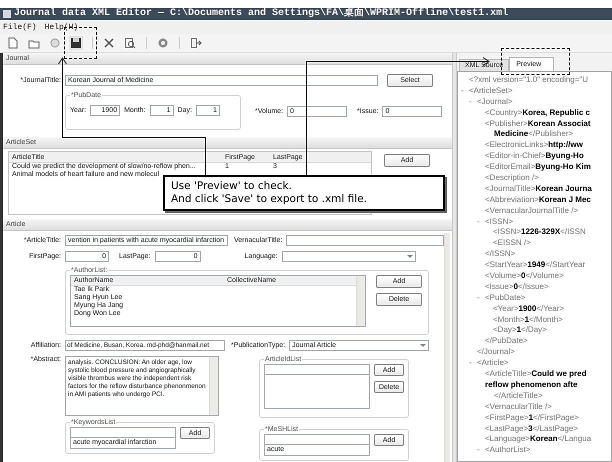 This screenshot has width=612, height=462. Describe the element at coordinates (536, 374) in the screenshot. I see `xml-line: <ArticleTitle>Could we pred` at that location.